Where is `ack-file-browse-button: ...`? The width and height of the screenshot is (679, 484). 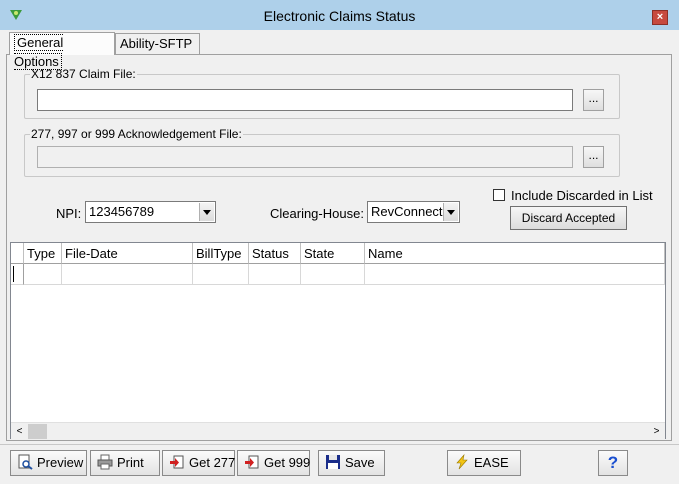 ack-file-browse-button: ... is located at coordinates (593, 157).